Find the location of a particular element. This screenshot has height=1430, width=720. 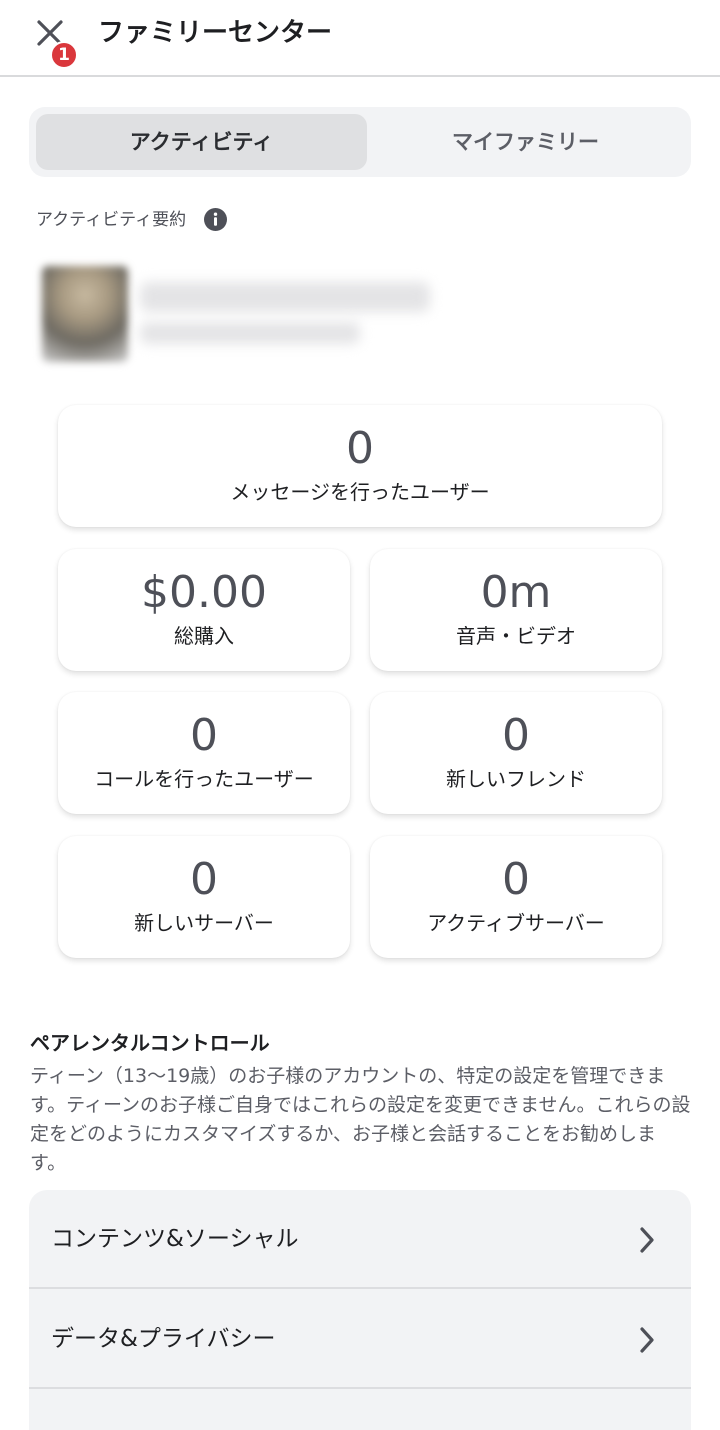

header-bar: 1 ファミリーセンター is located at coordinates (360, 38).